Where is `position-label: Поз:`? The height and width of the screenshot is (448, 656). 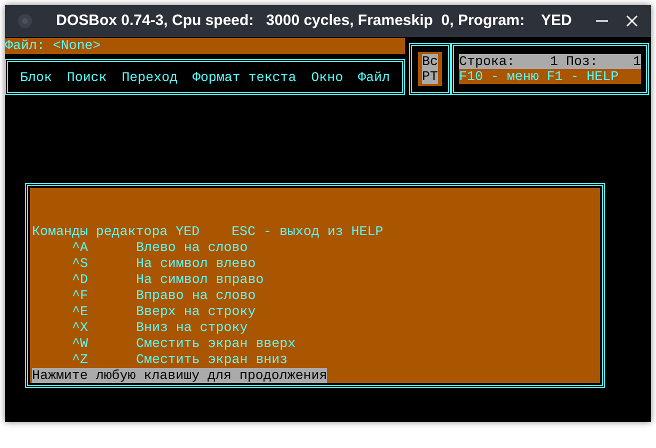 position-label: Поз: is located at coordinates (582, 61).